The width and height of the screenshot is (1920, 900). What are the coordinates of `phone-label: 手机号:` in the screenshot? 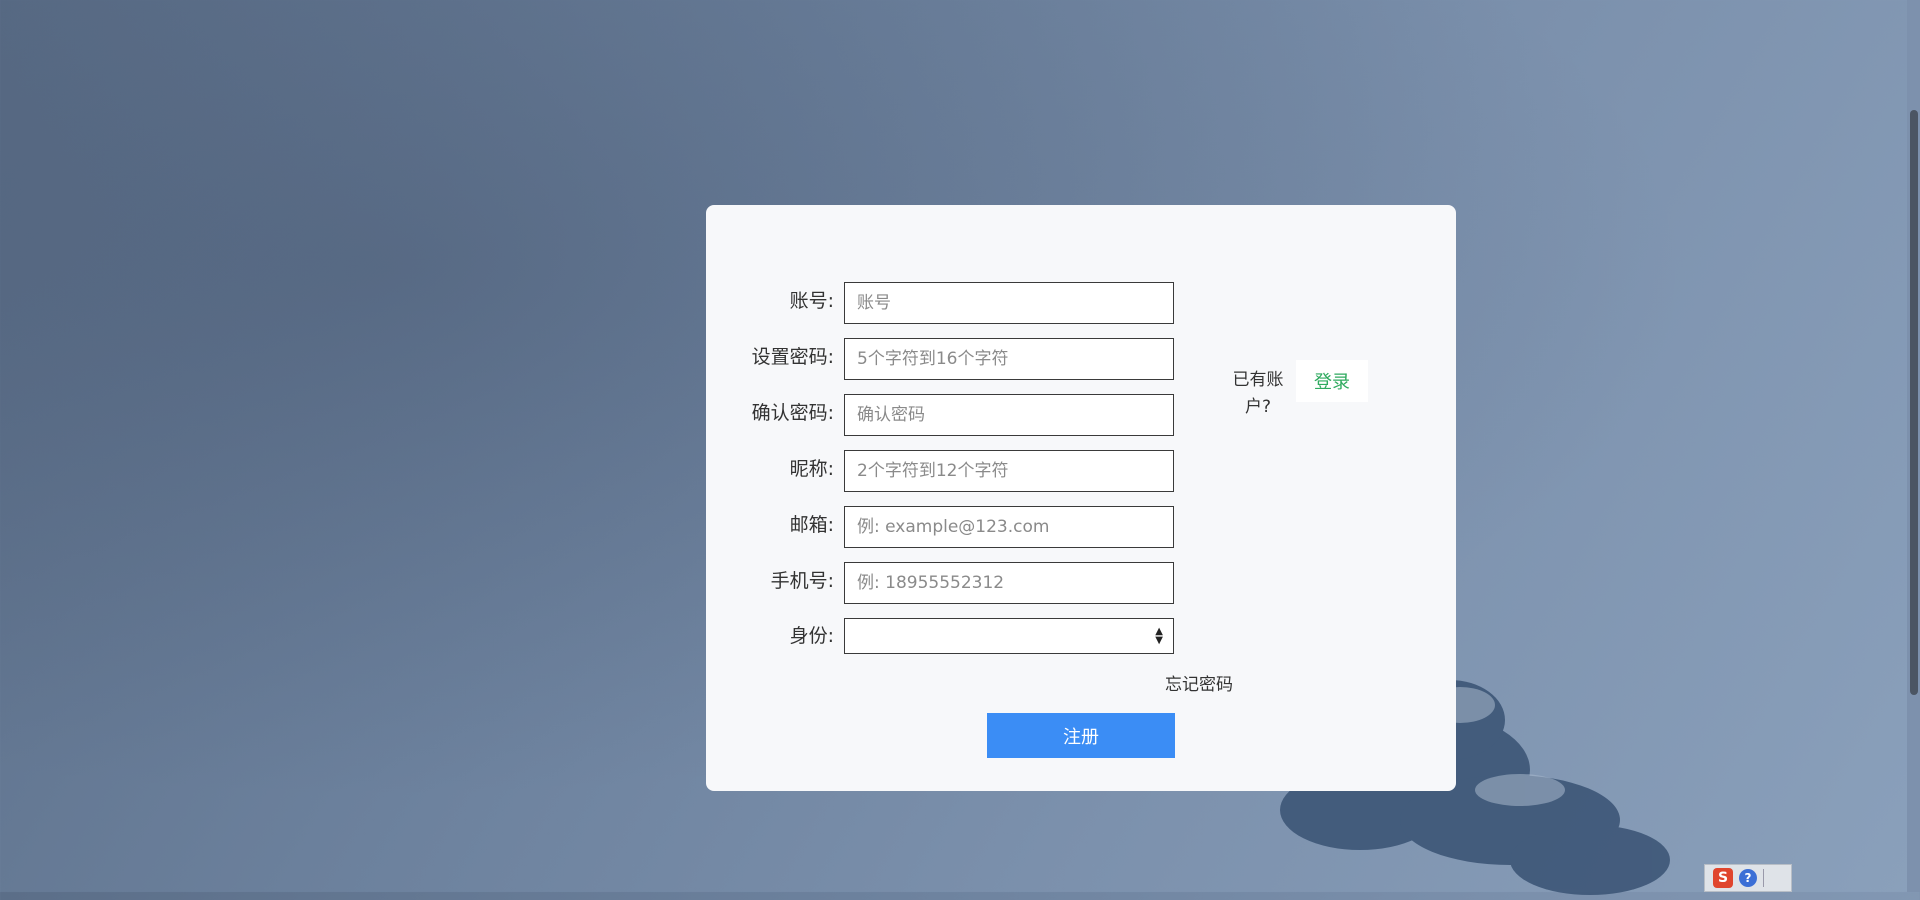 It's located at (802, 581).